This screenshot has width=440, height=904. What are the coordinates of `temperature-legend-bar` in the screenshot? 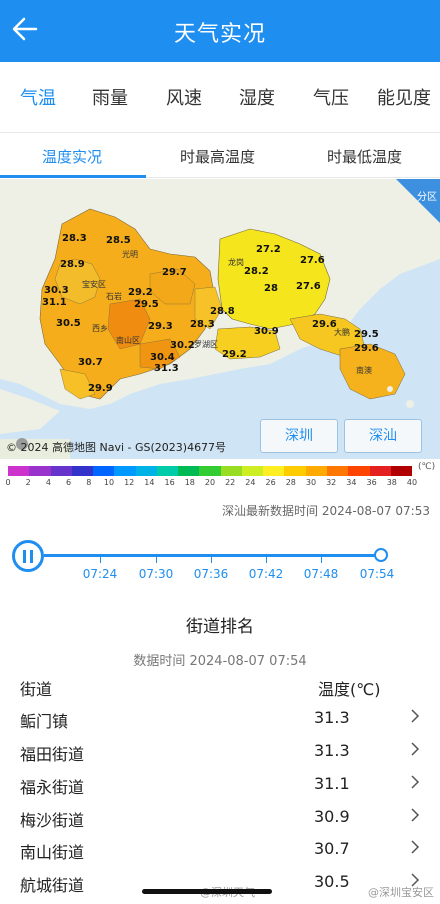 It's located at (210, 471).